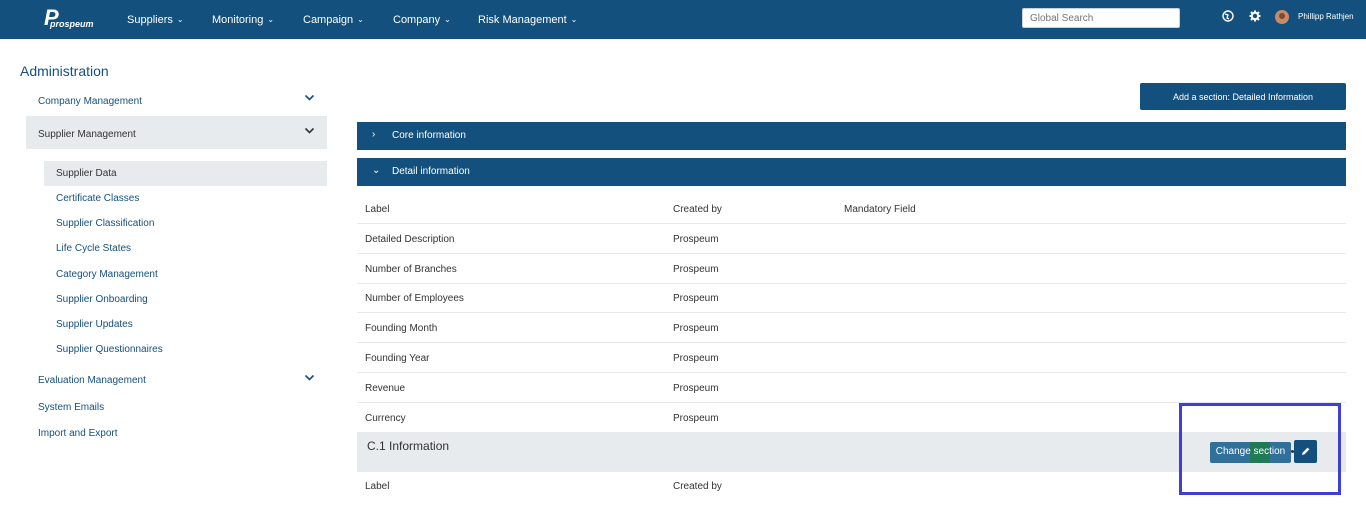  What do you see at coordinates (1101, 18) in the screenshot?
I see `global-search-input` at bounding box center [1101, 18].